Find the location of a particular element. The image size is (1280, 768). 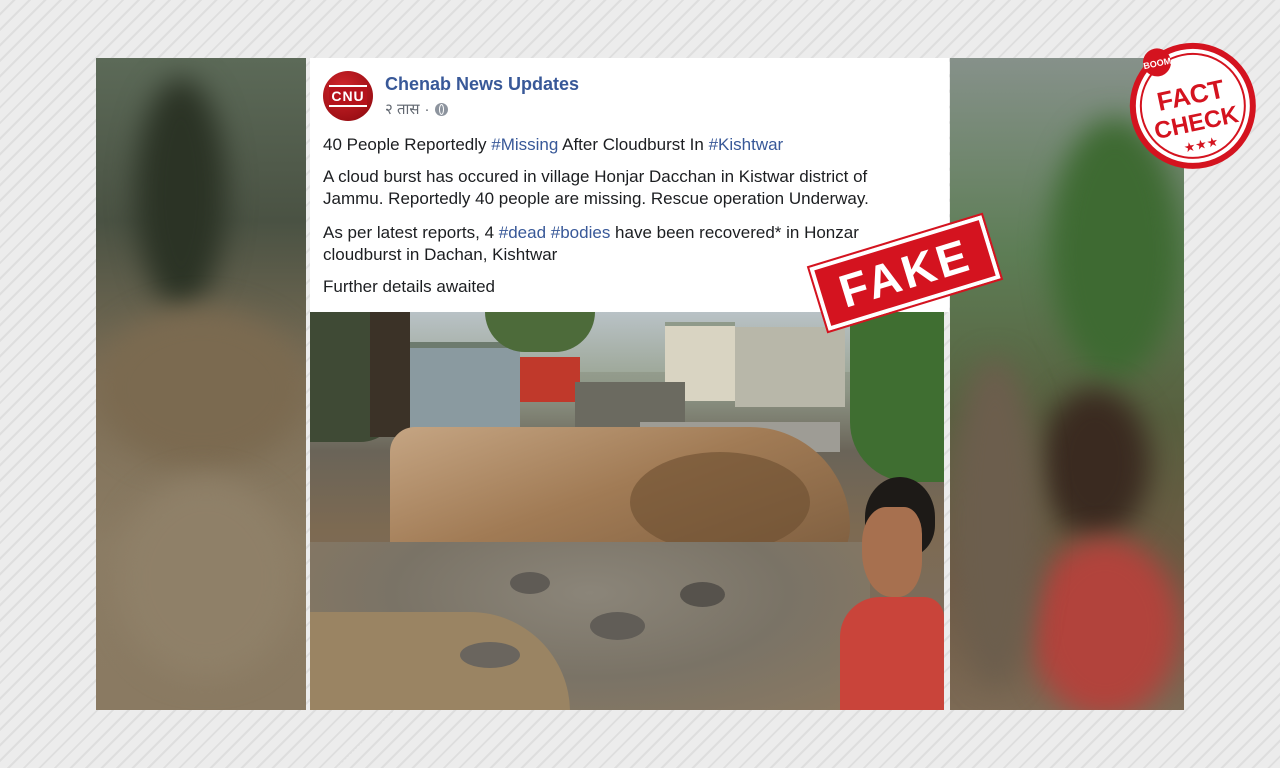

post-meta: २ तास · is located at coordinates (416, 109).